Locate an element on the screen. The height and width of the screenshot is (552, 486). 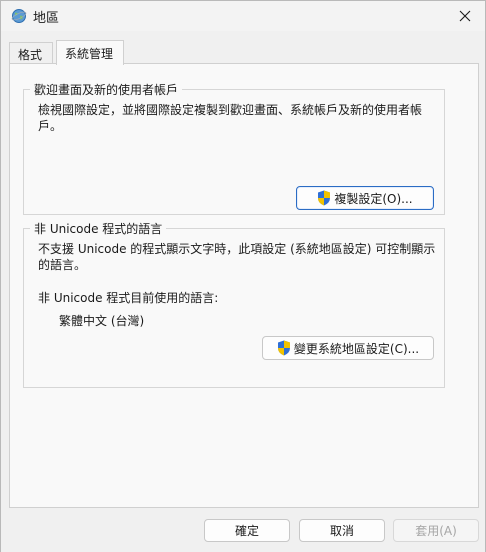
apply-button: 套用(A) is located at coordinates (436, 530).